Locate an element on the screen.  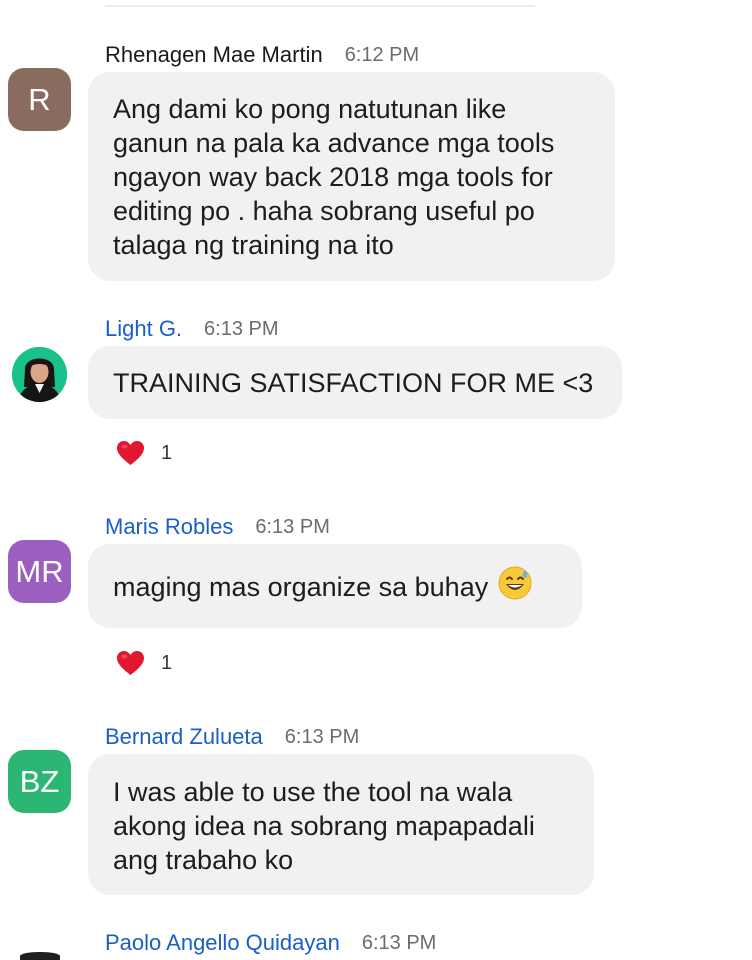
message-line: ang trabaho ko is located at coordinates (203, 860).